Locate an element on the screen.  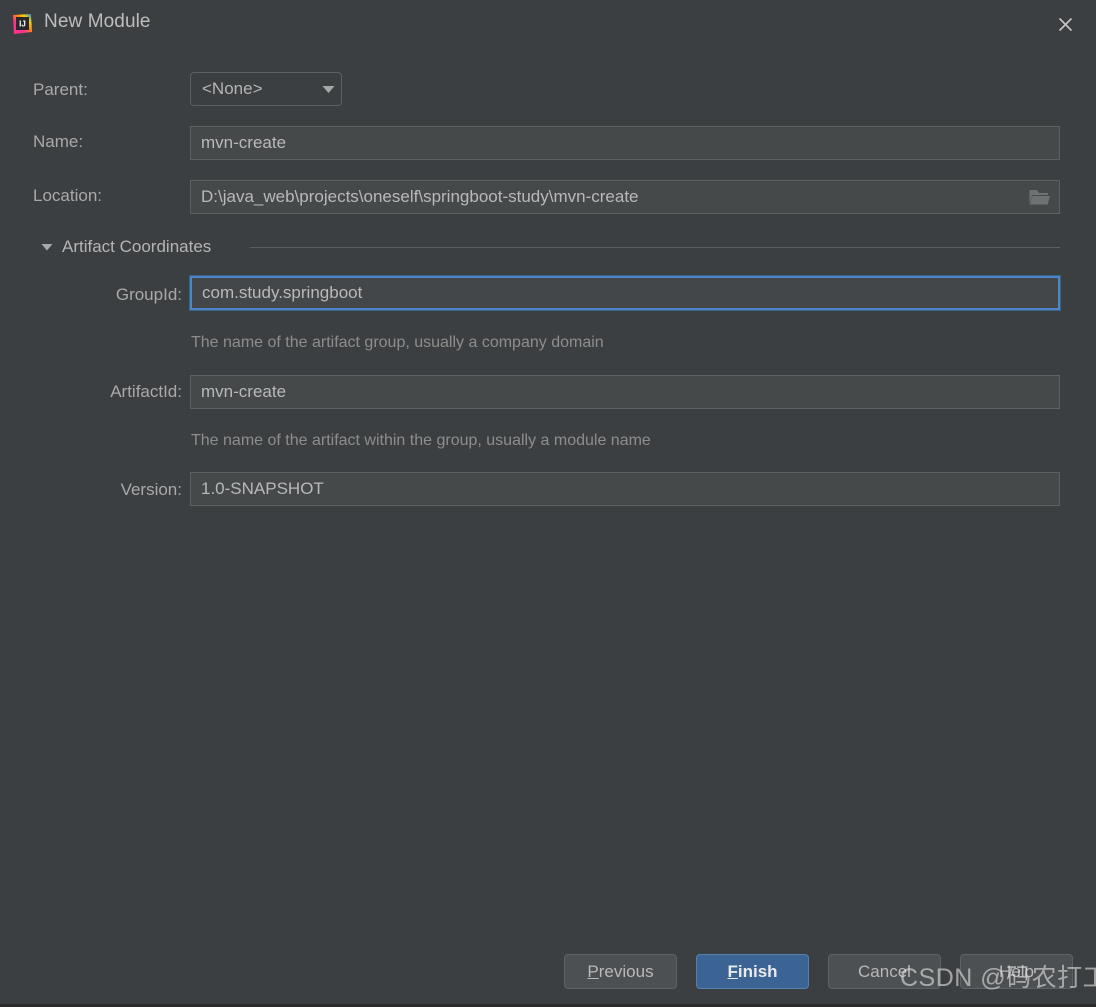
parent-combobox: <None> is located at coordinates (266, 89).